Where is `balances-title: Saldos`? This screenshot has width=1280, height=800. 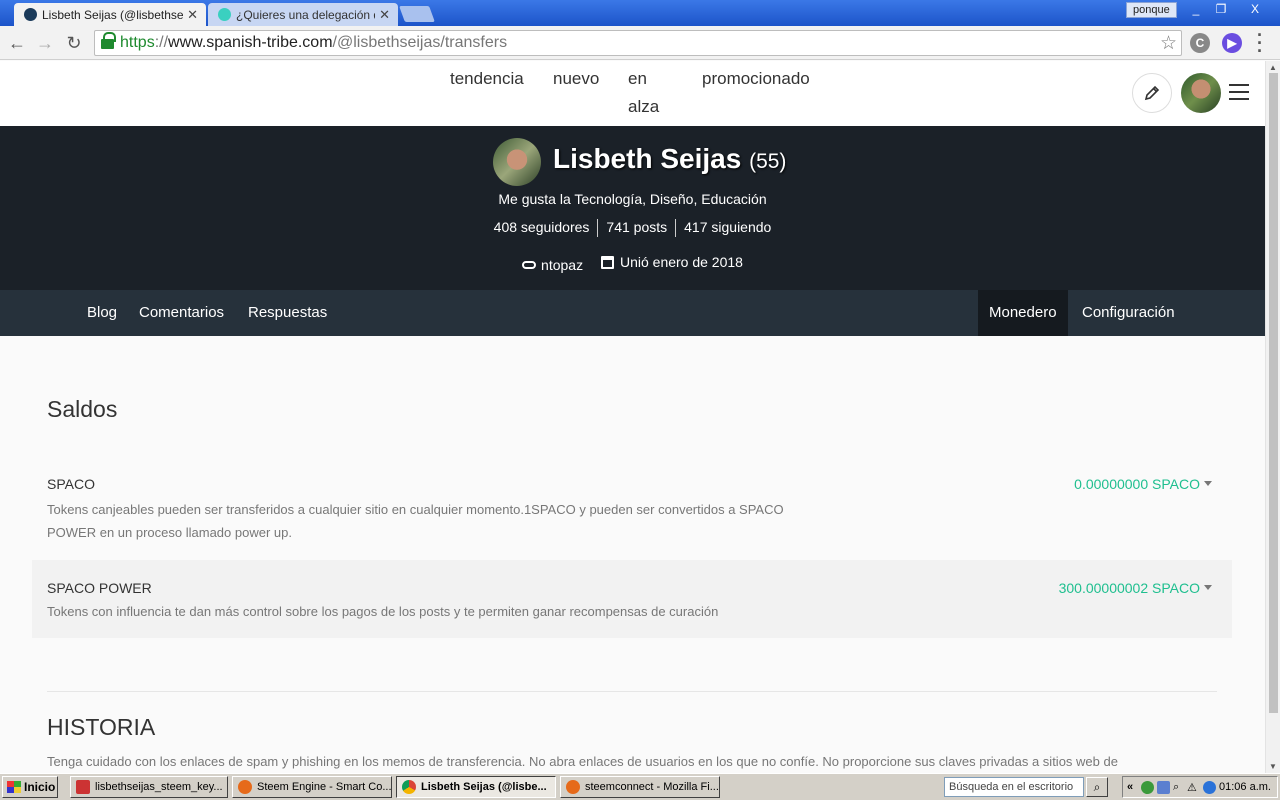 balances-title: Saldos is located at coordinates (82, 409).